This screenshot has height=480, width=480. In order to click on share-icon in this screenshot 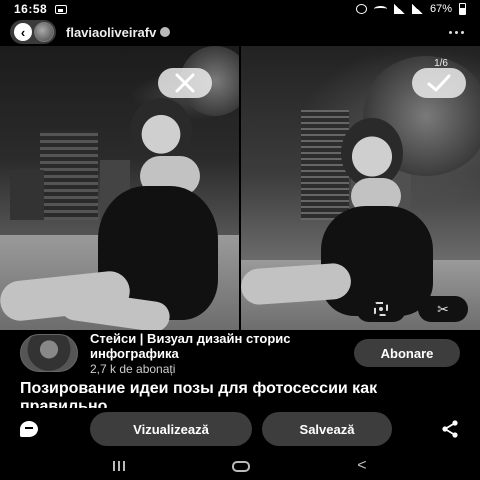, I will do `click(450, 429)`.